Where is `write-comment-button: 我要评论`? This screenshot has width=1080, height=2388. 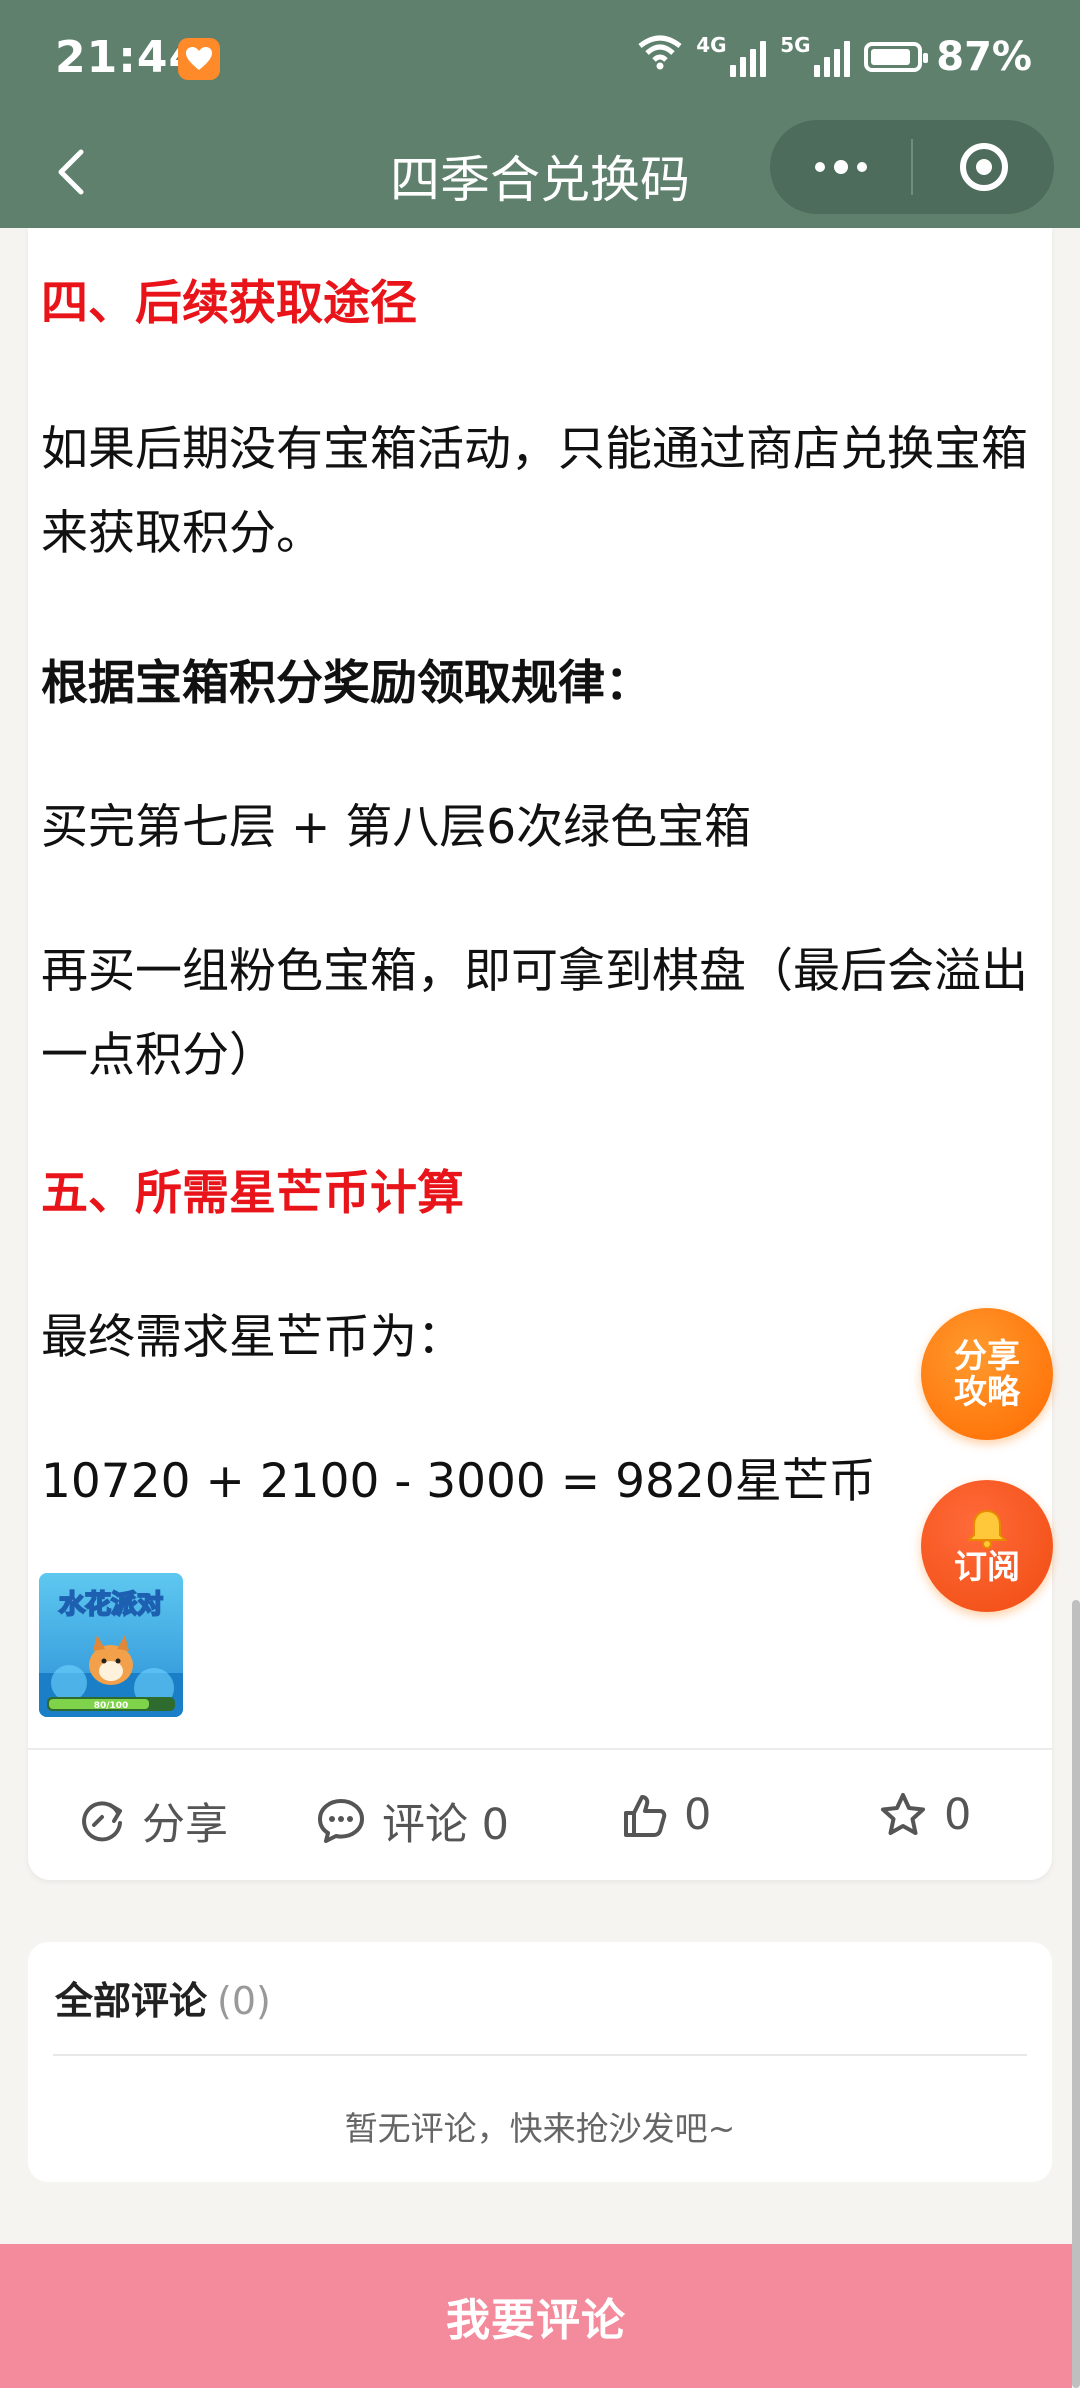 write-comment-button: 我要评论 is located at coordinates (536, 2316).